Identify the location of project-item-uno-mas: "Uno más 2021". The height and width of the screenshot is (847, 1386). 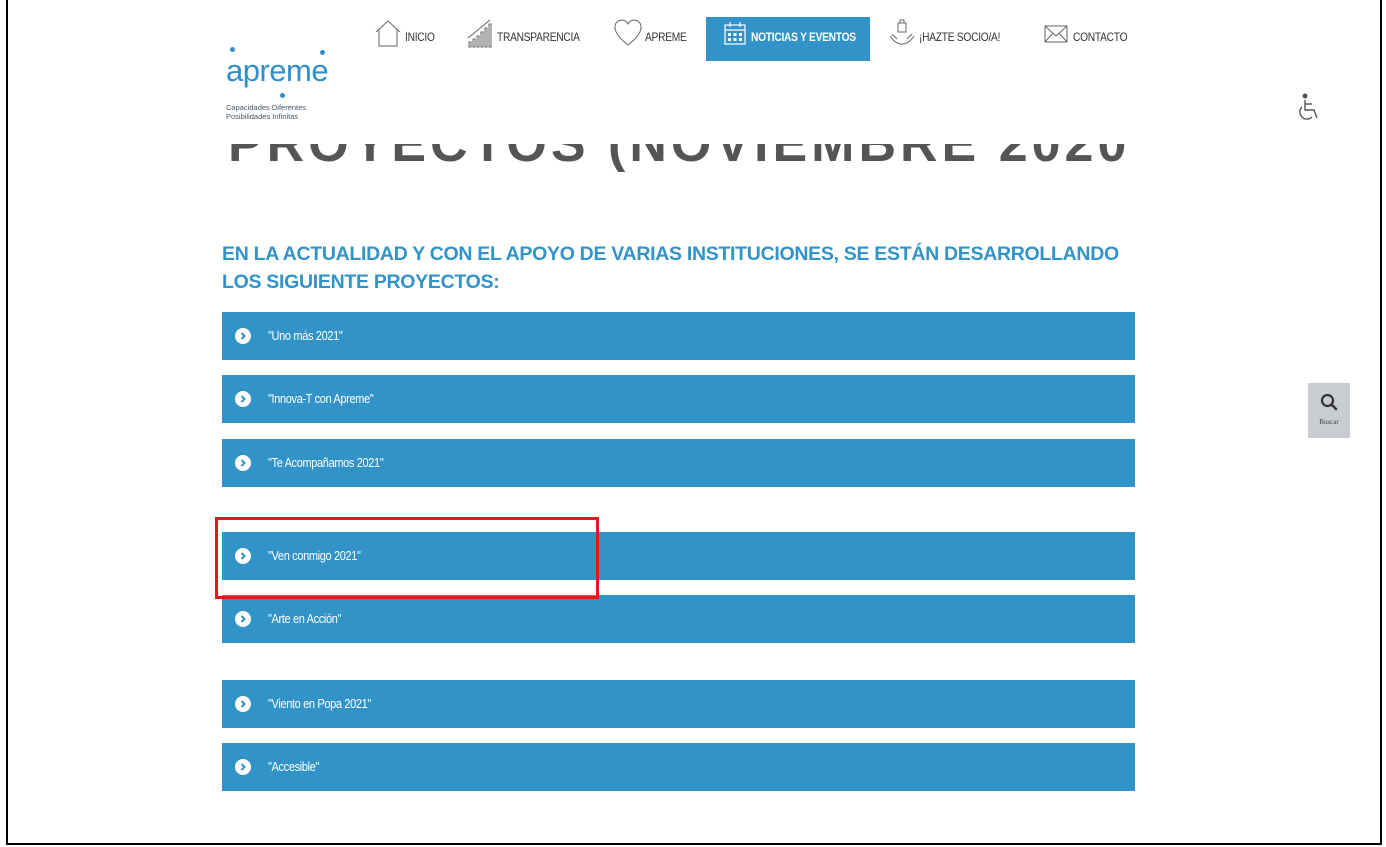
(678, 336).